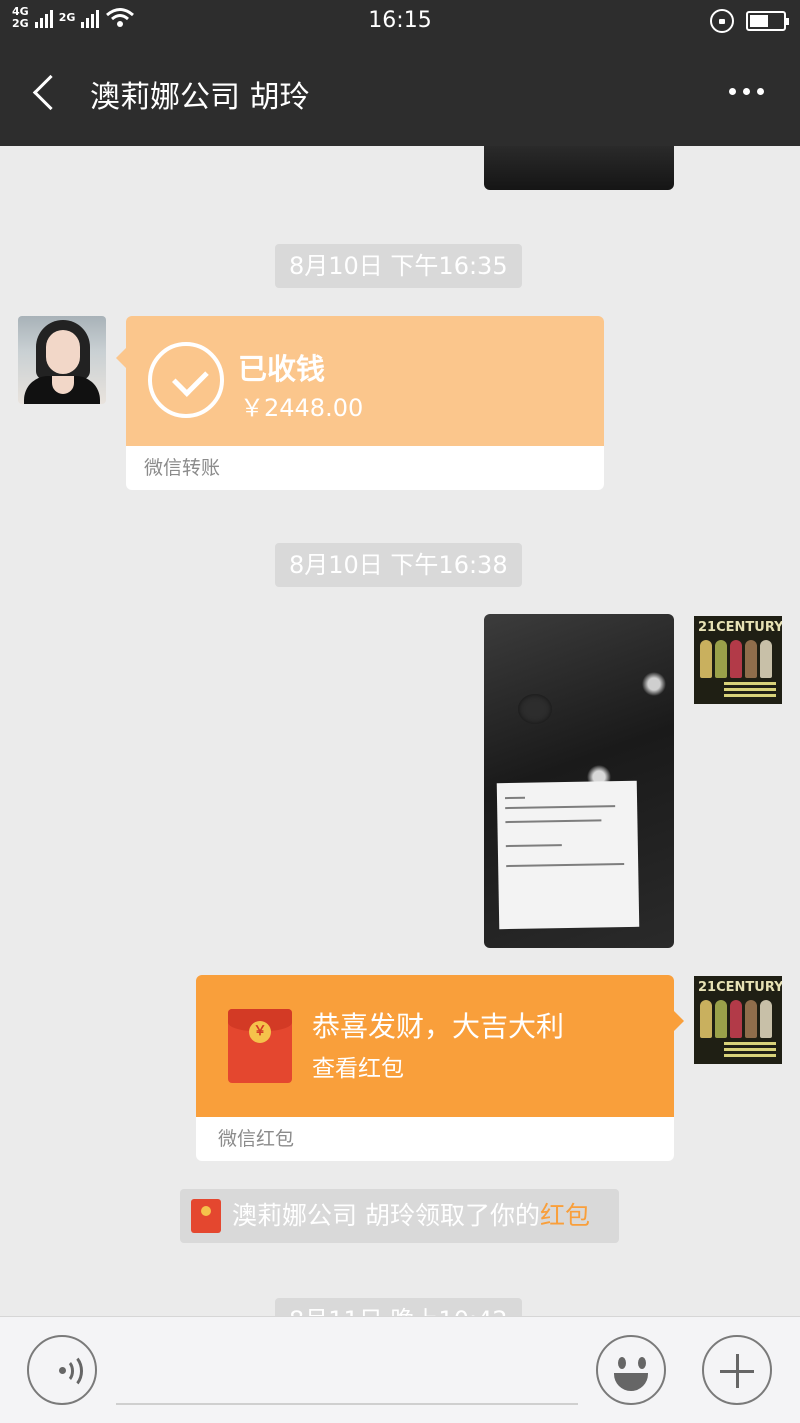 The image size is (800, 1423). Describe the element at coordinates (438, 1026) in the screenshot. I see `red-packet-wish: 恭喜发财，大吉大利` at that location.